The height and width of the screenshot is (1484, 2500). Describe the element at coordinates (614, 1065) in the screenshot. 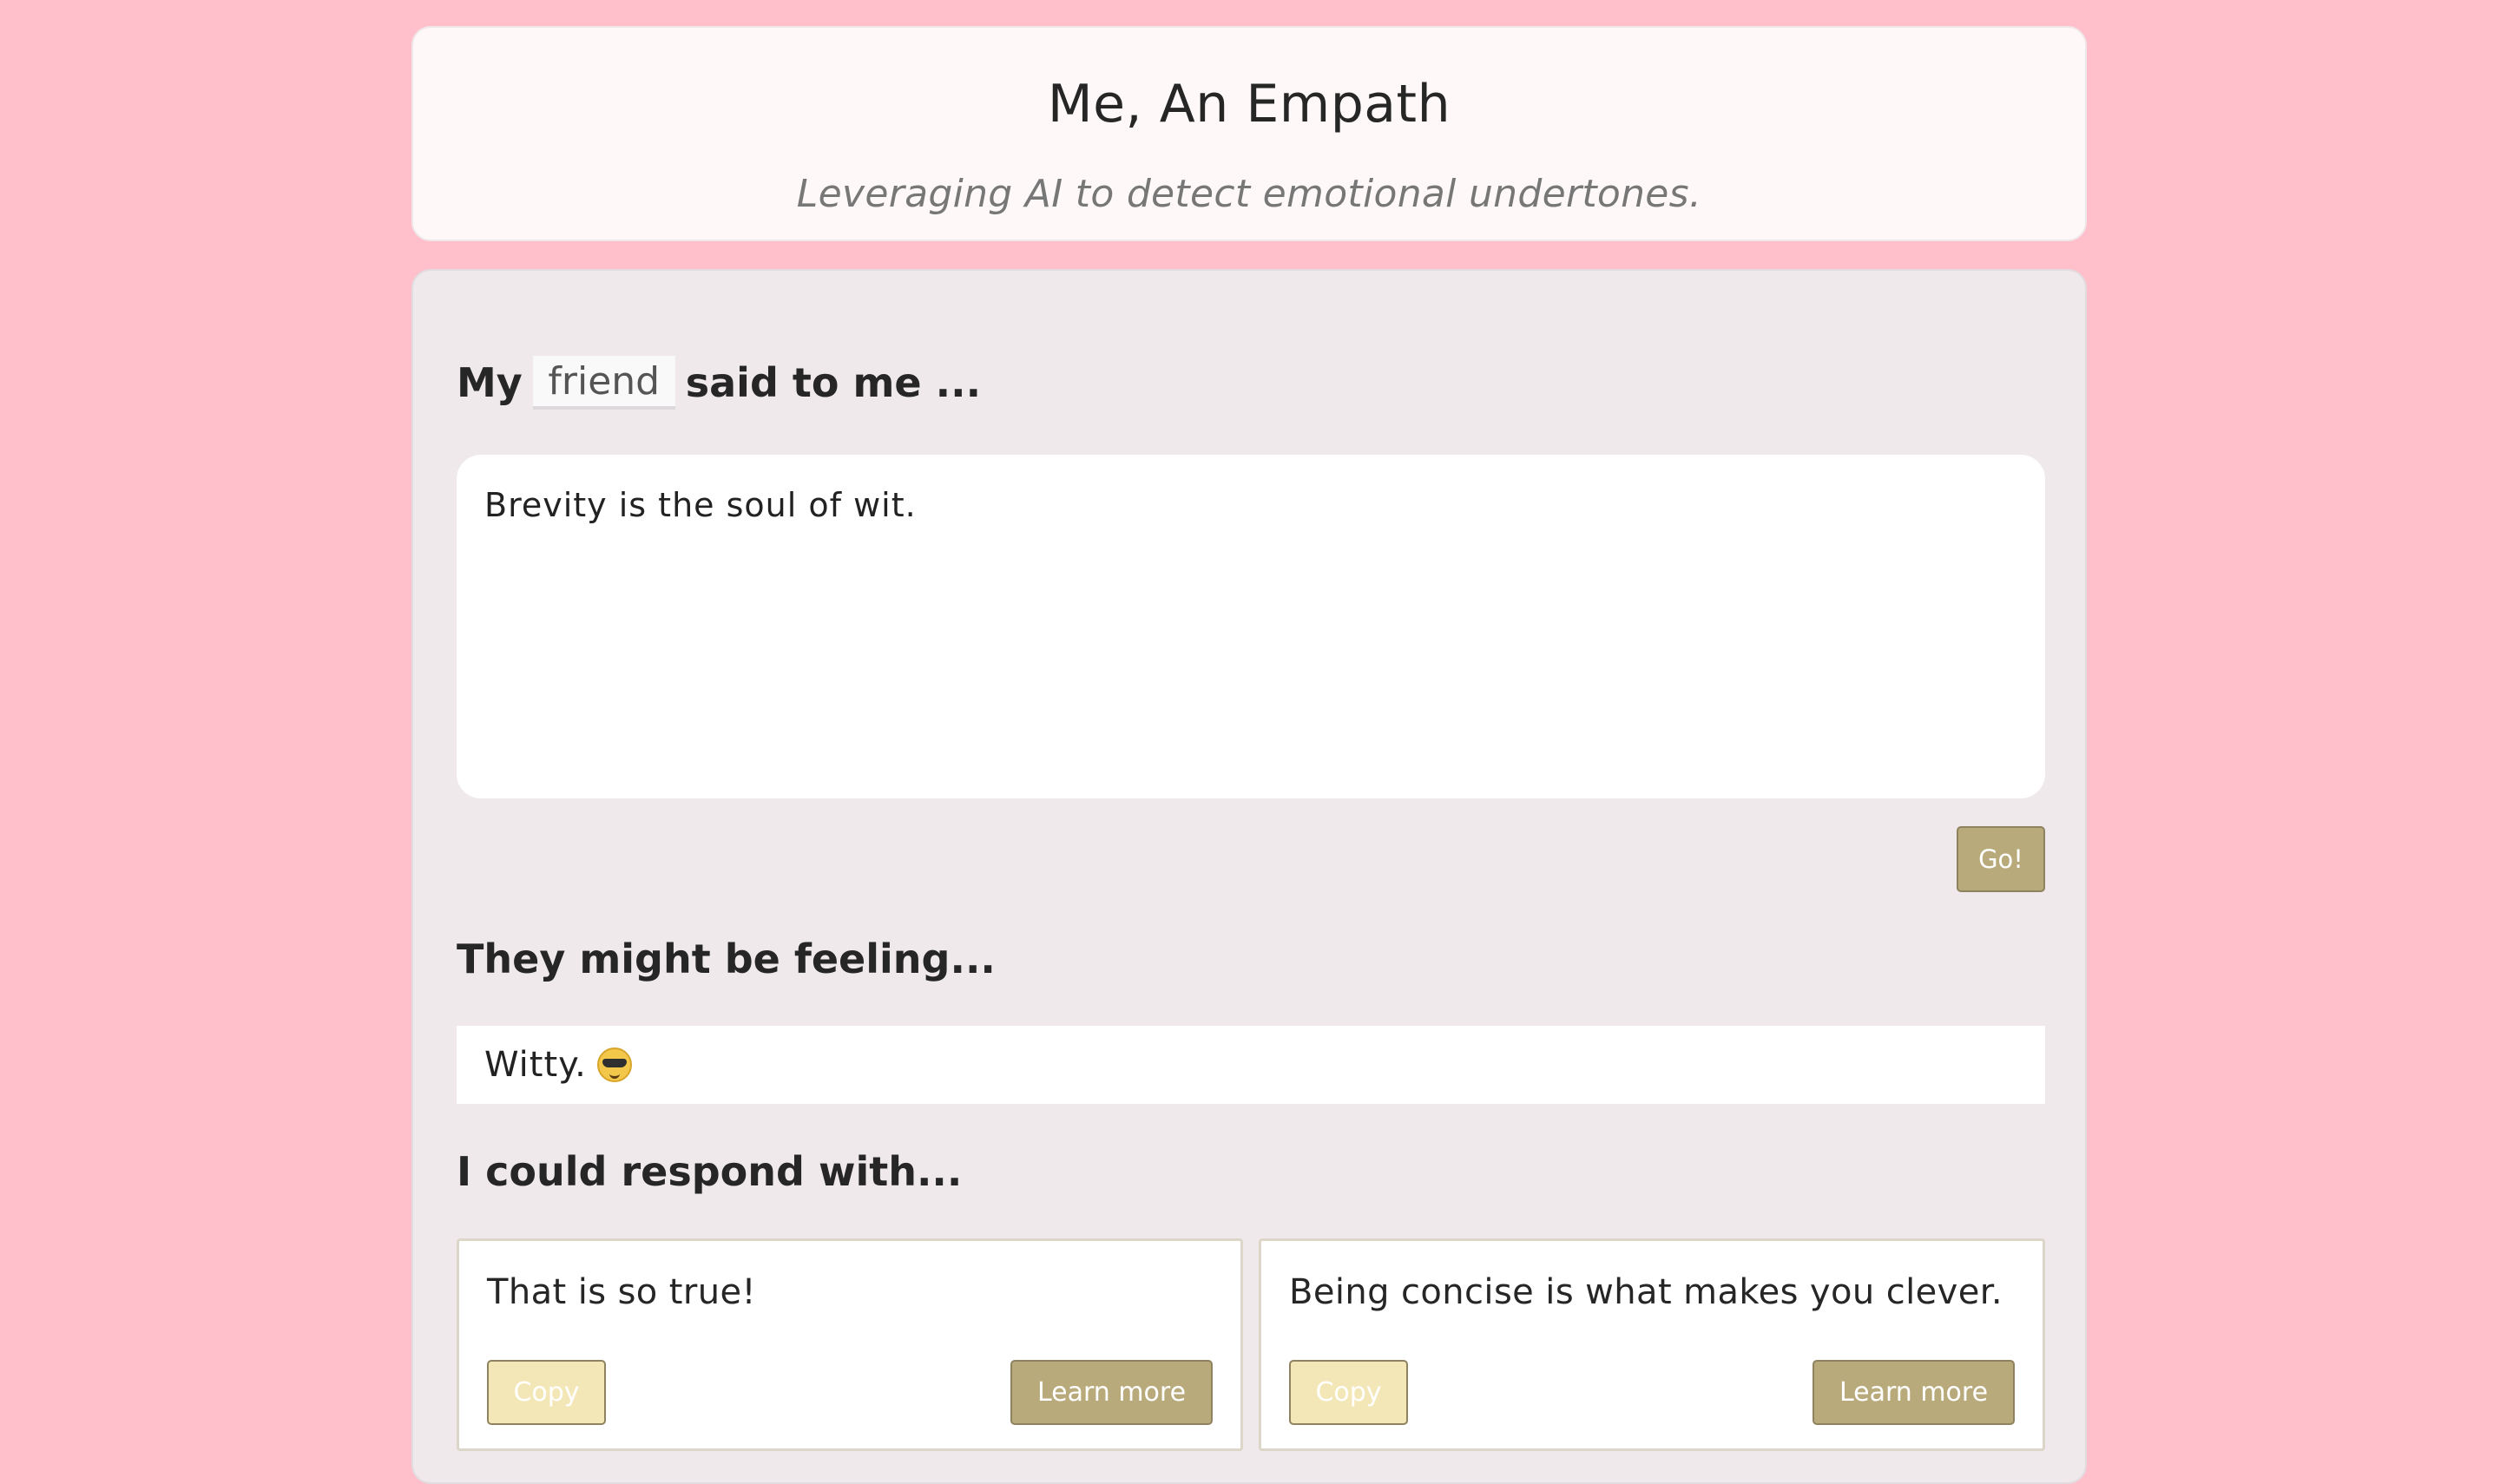

I see `sunglasses-emoji-icon` at that location.